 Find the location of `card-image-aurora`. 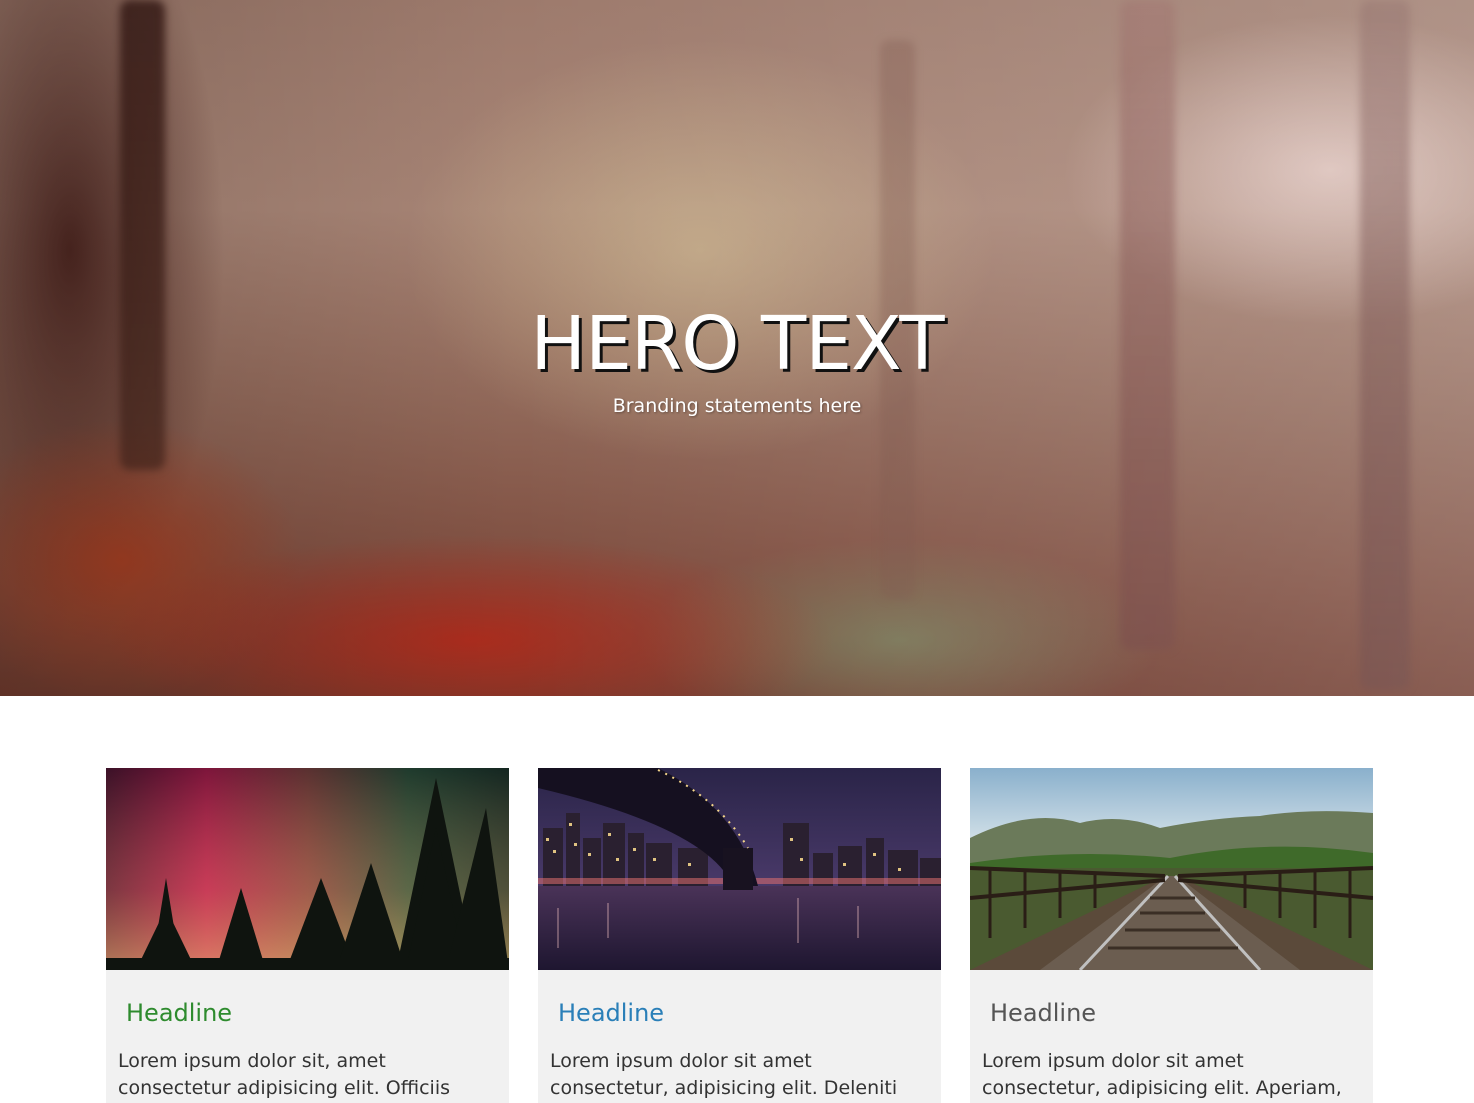

card-image-aurora is located at coordinates (307, 869).